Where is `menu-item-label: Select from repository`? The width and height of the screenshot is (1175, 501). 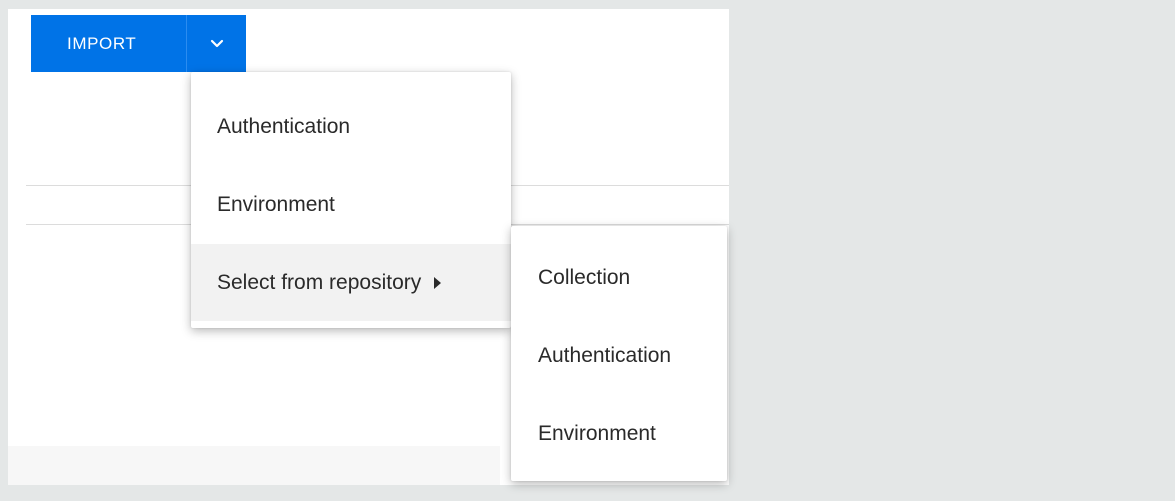 menu-item-label: Select from repository is located at coordinates (319, 282).